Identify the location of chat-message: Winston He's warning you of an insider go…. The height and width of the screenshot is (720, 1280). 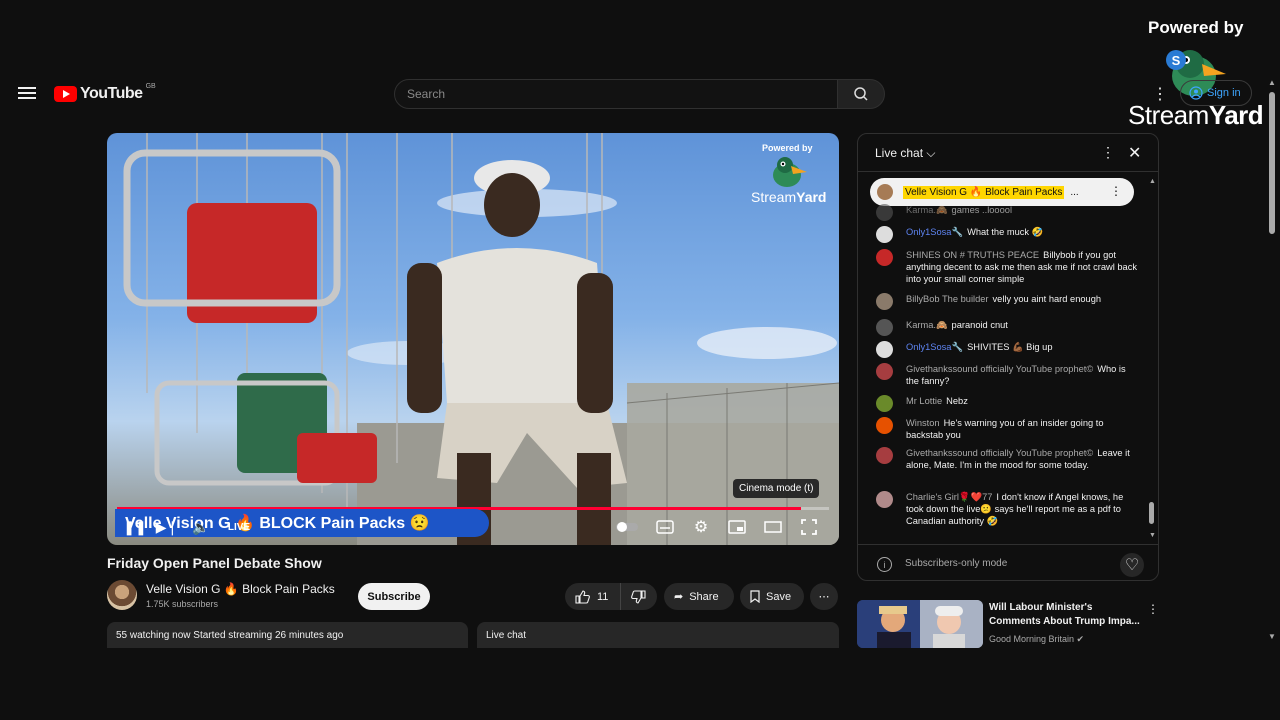
(1007, 429).